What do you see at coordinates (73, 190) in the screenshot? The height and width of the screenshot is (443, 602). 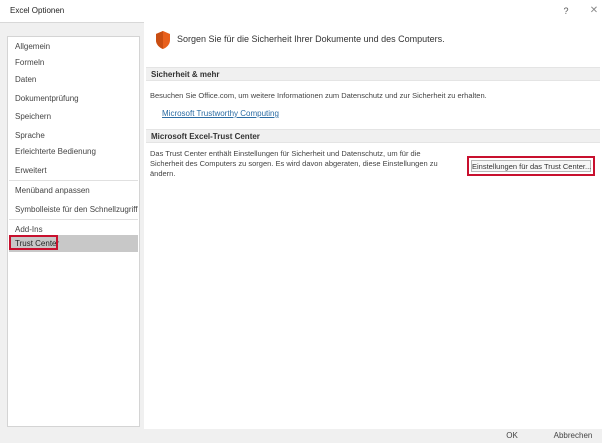 I see `sidebar-item-menueband-anpassen: Menüband anpassen` at bounding box center [73, 190].